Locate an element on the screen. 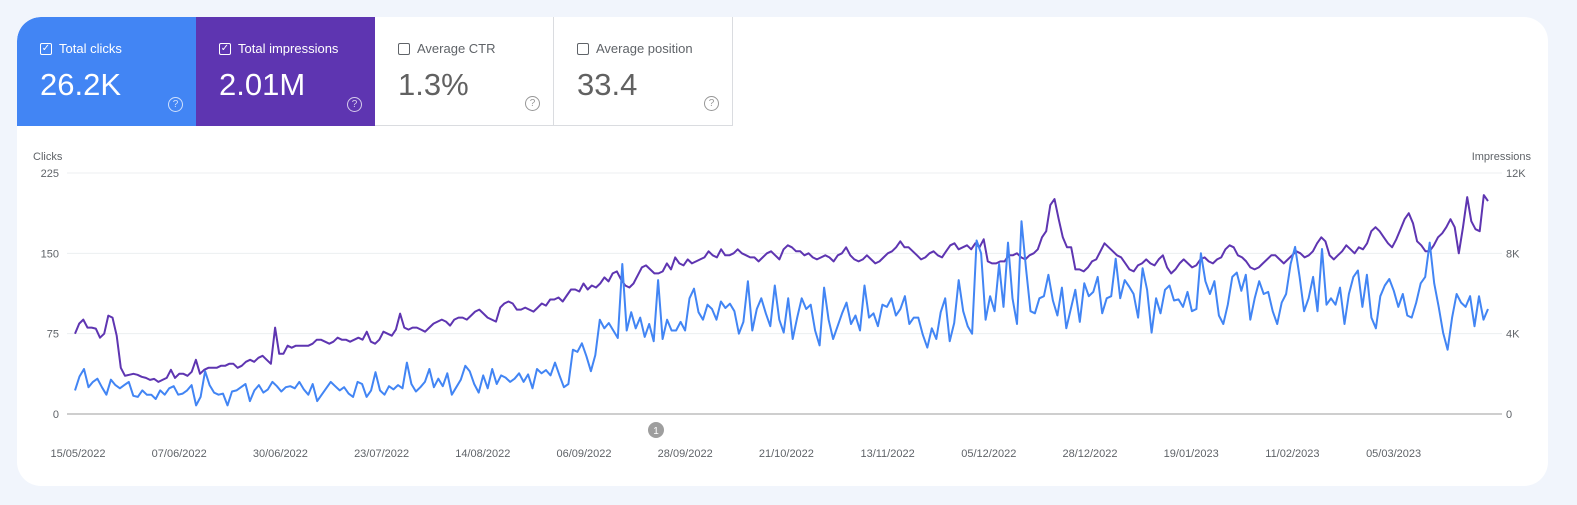 The height and width of the screenshot is (505, 1577). x-tick-label: 05/03/2023 is located at coordinates (1393, 454).